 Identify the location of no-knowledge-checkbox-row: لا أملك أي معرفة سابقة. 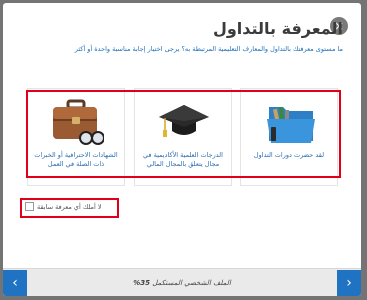
(75, 207).